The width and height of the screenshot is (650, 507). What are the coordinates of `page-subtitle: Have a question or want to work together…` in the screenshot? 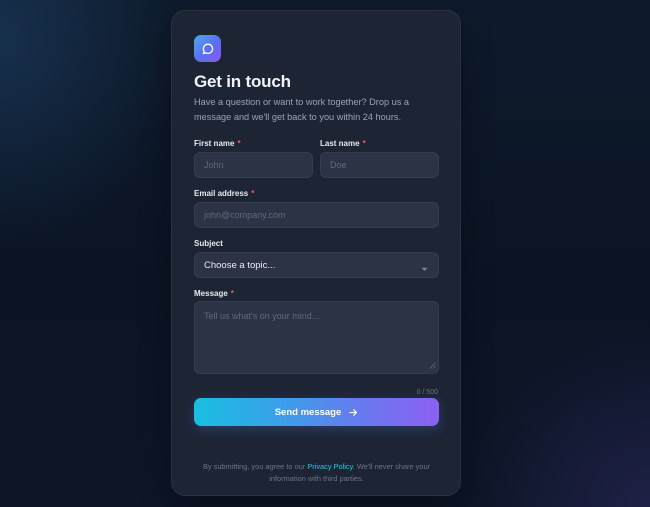 It's located at (302, 109).